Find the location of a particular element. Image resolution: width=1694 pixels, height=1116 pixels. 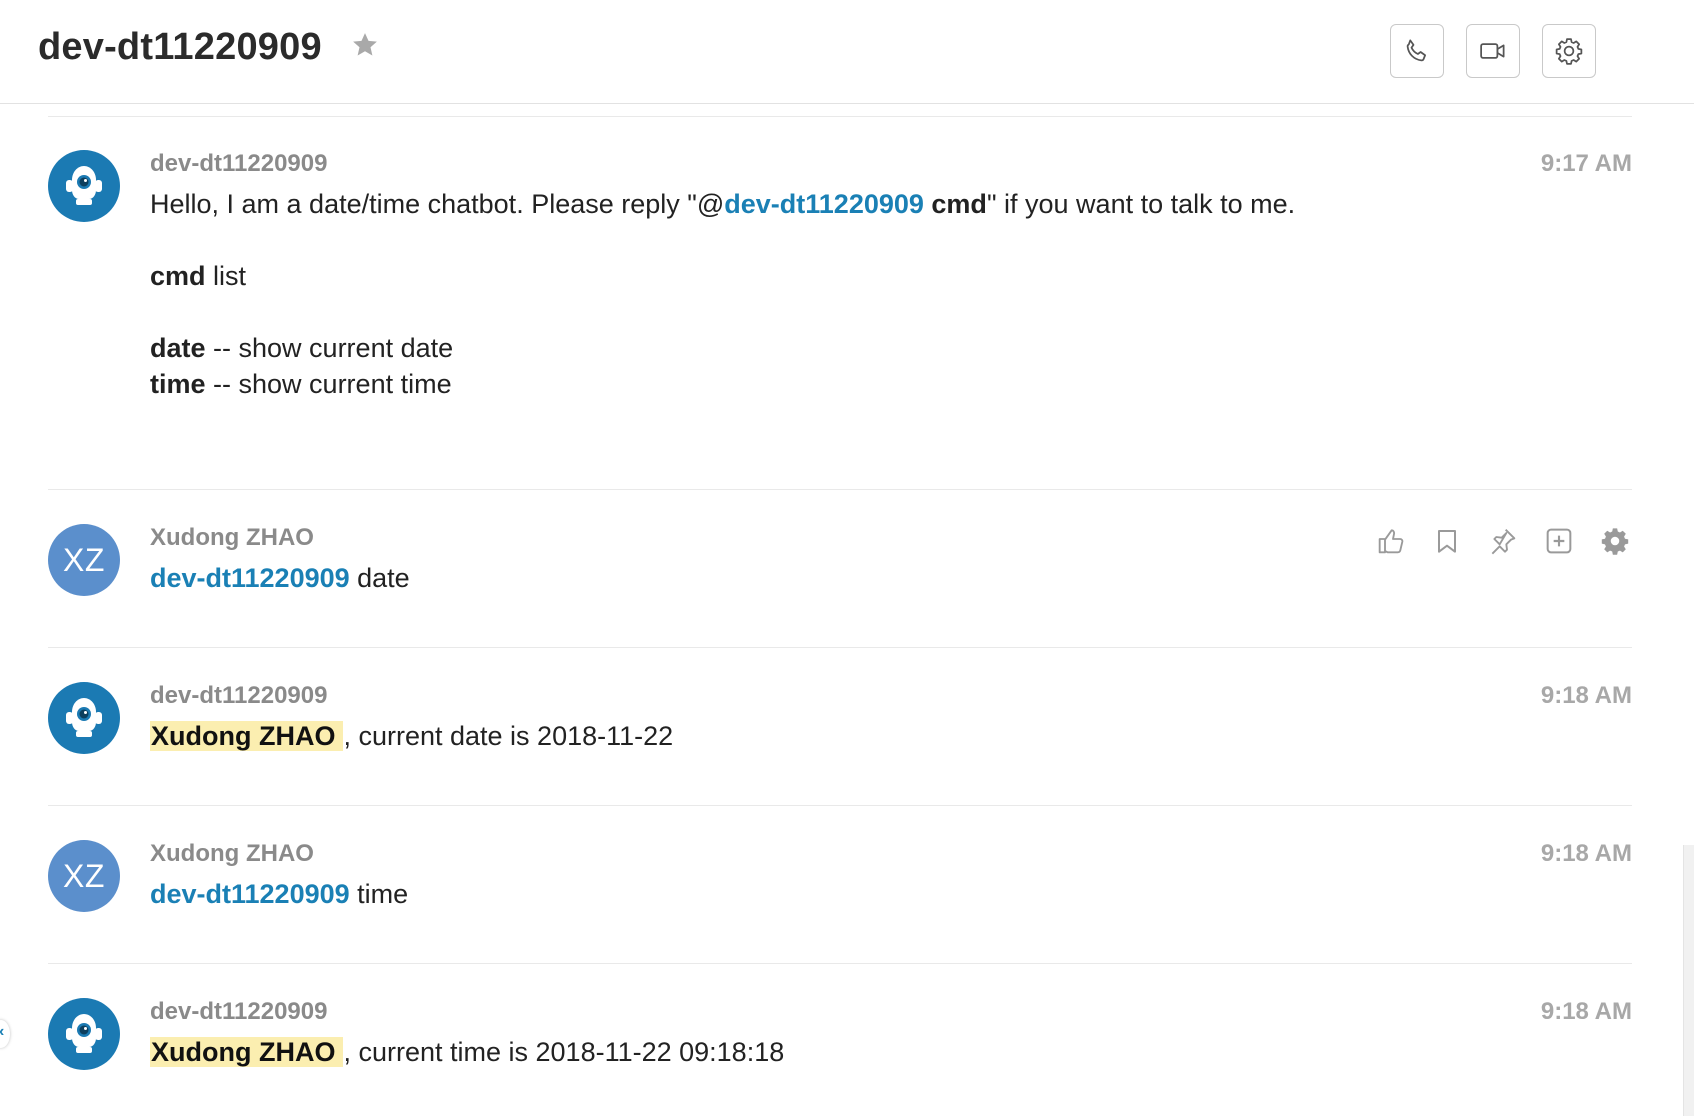

chevron-left-icon: ‹ is located at coordinates (2, 1032).